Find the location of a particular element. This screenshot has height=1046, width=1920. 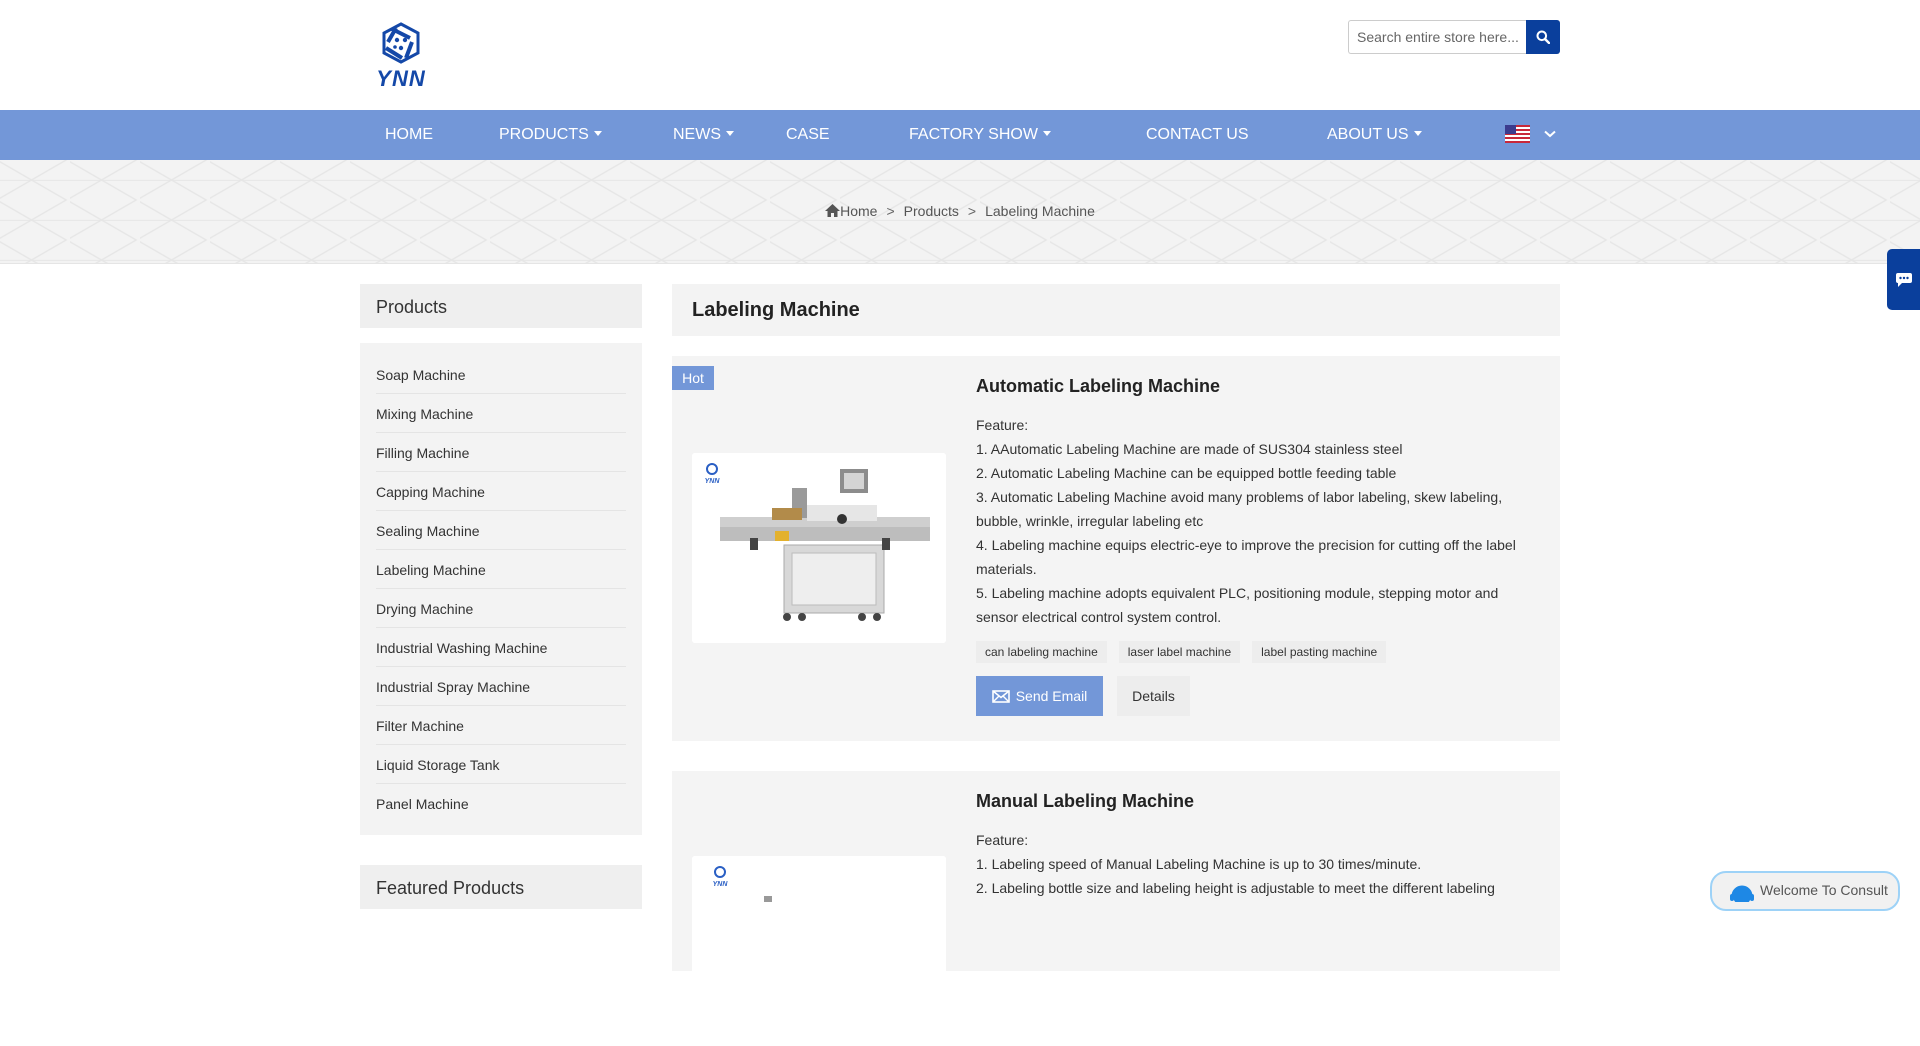

breadcrumb: Home > Products > Labeling Machine is located at coordinates (960, 211).